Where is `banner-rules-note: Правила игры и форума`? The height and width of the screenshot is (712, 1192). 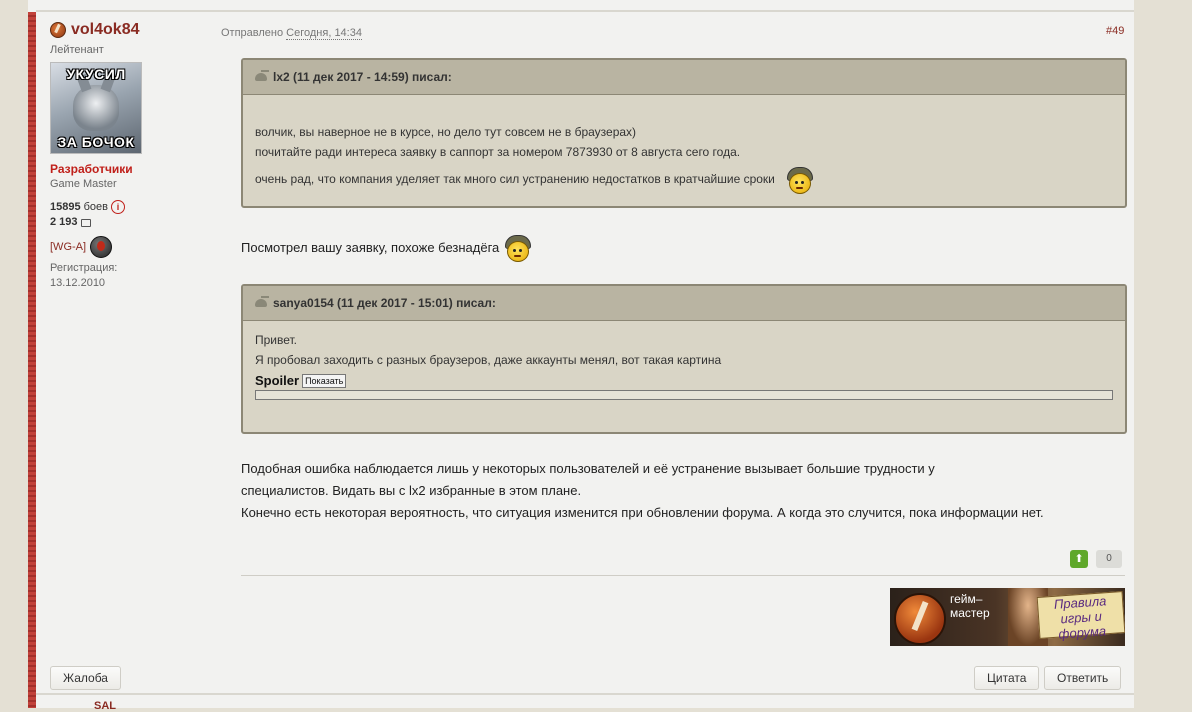
banner-rules-note: Правила игры и форума is located at coordinates (1080, 616).